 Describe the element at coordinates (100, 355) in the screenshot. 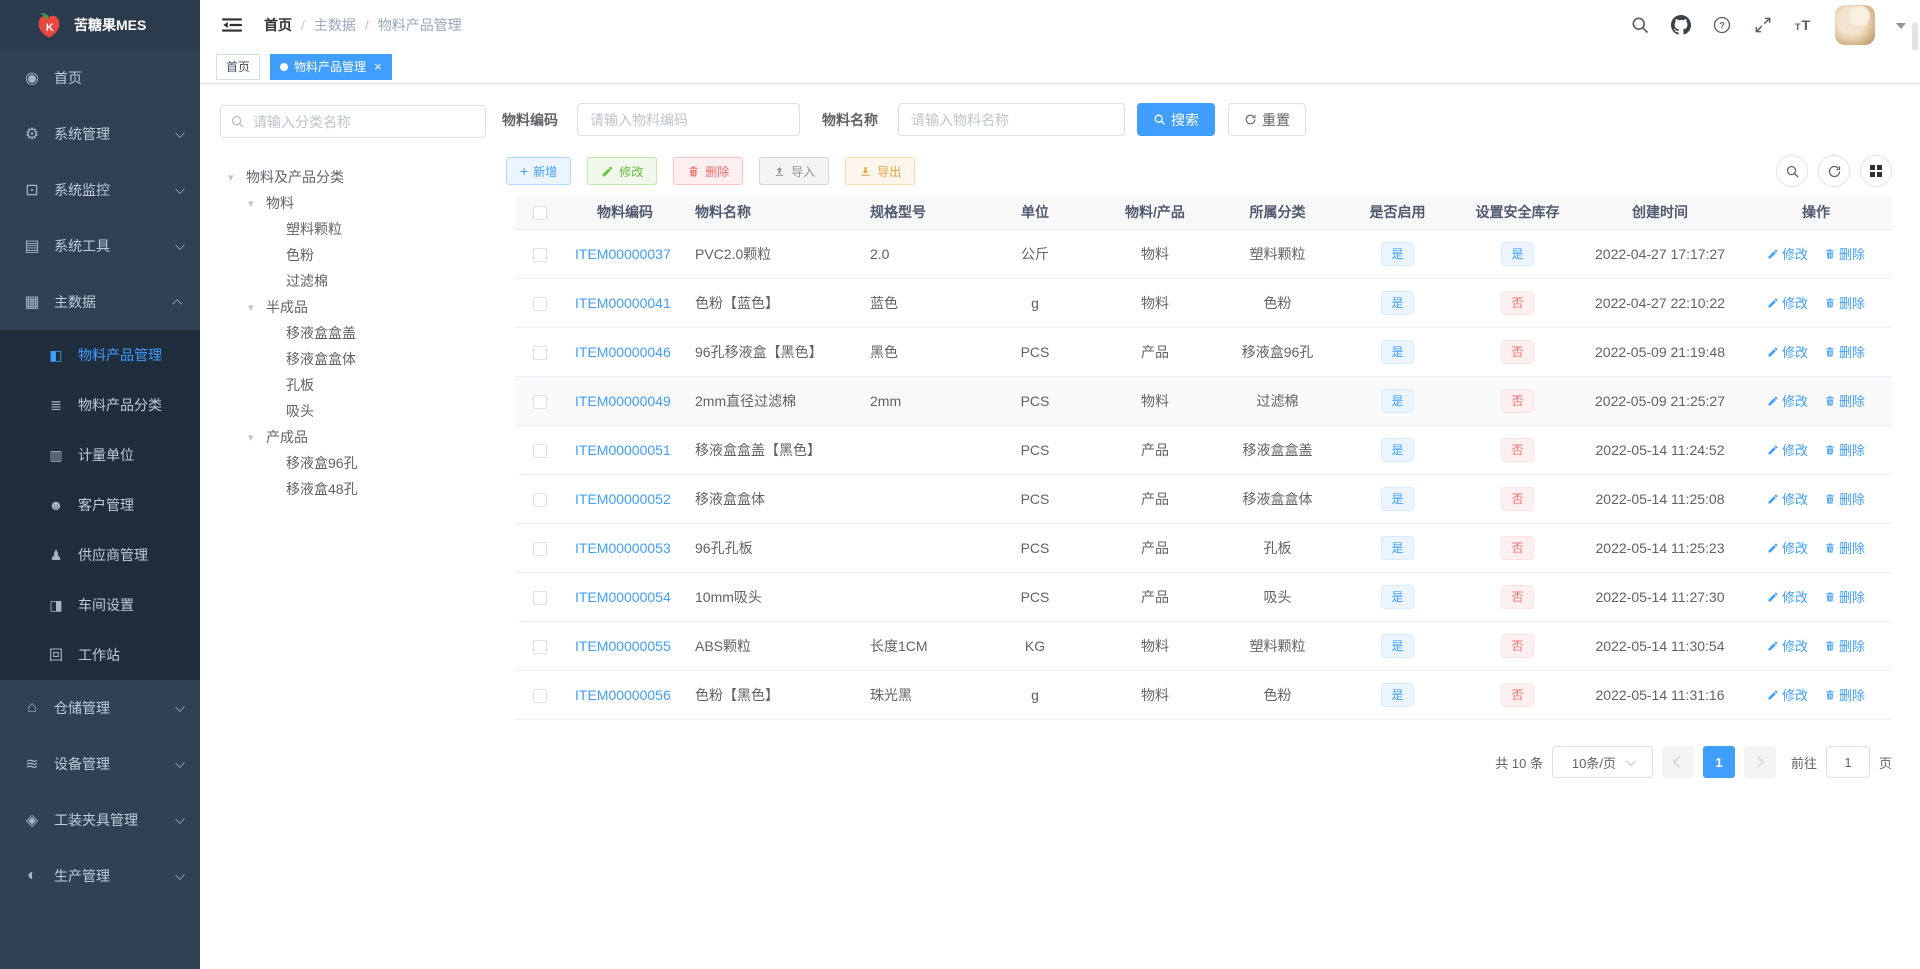

I see `sidebar-item: ◧ 物料产品管理` at that location.